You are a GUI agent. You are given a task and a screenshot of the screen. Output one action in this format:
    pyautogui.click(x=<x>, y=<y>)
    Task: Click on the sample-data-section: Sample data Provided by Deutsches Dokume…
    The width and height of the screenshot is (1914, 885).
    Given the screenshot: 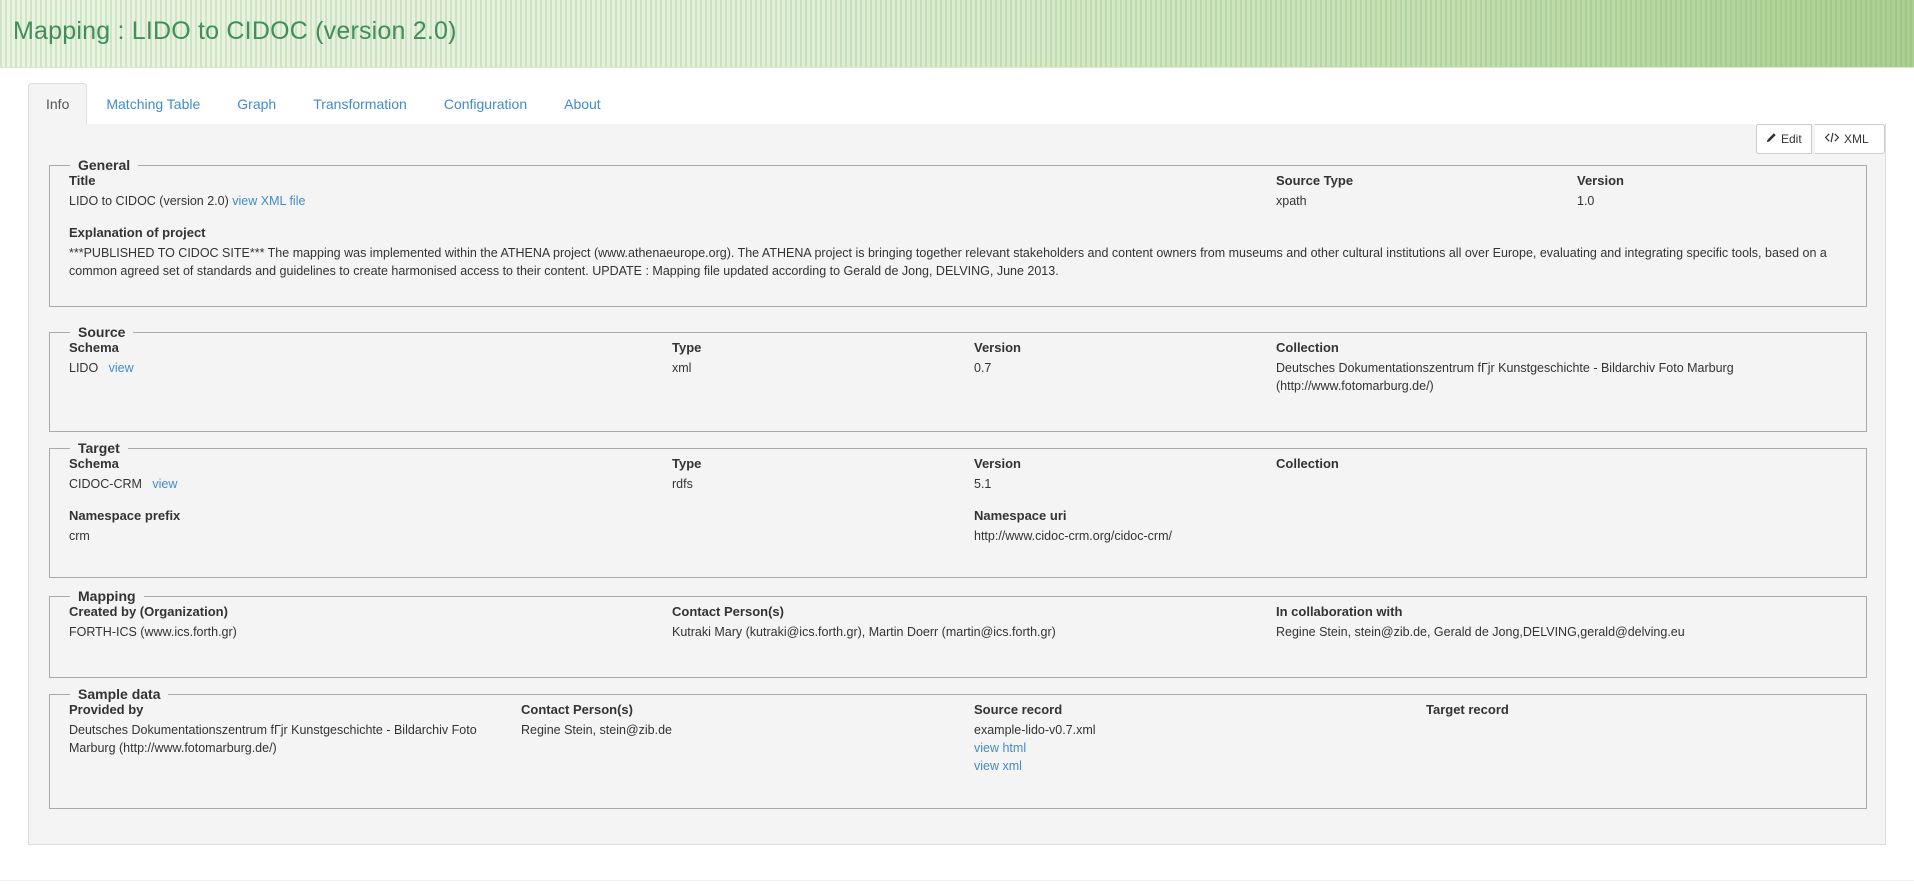 What is the action you would take?
    pyautogui.click(x=958, y=747)
    